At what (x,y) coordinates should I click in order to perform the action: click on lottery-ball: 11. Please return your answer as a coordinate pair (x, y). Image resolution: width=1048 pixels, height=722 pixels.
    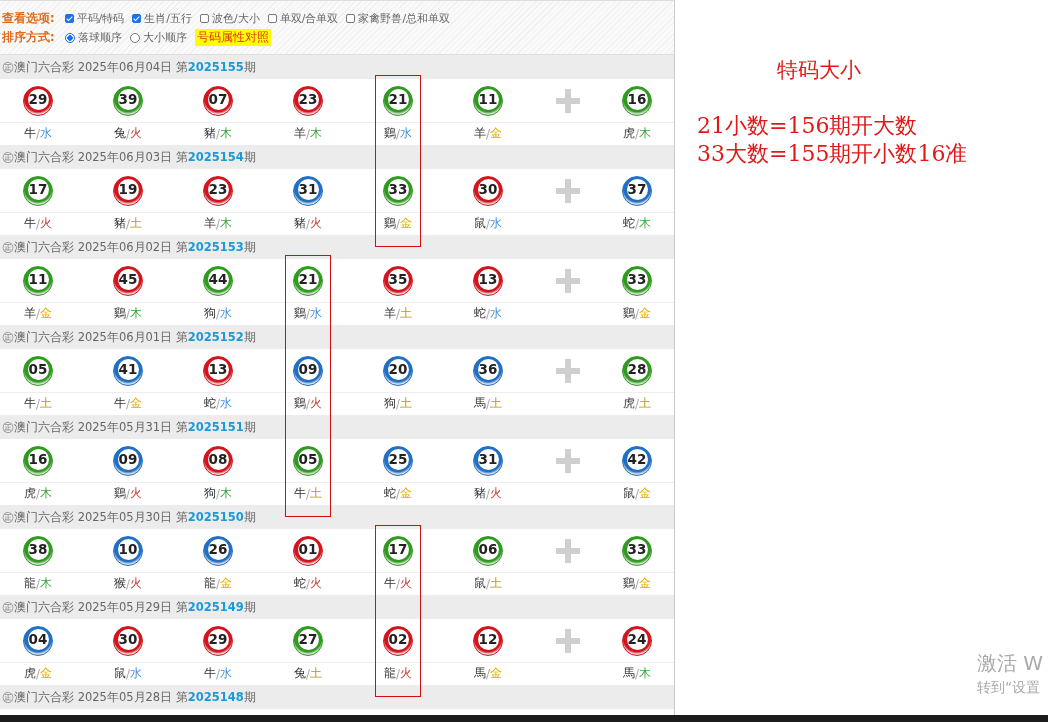
    Looking at the image, I should click on (488, 100).